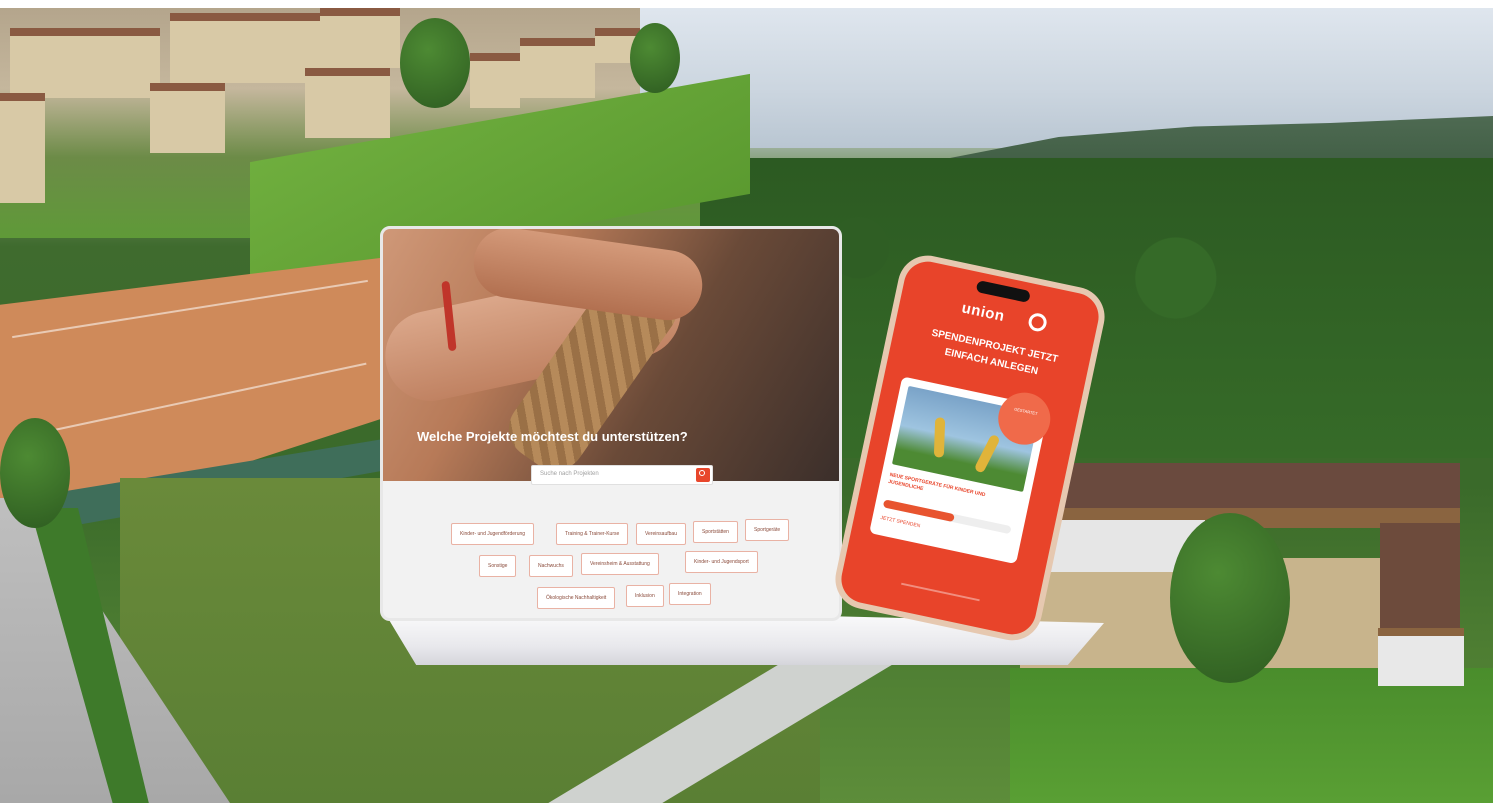 This screenshot has height=803, width=1493. I want to click on category-tag: Nachwuchs, so click(551, 566).